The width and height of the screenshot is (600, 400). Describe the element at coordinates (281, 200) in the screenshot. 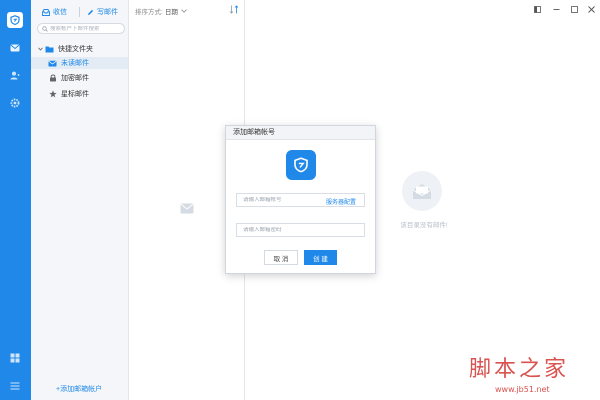

I see `account-input` at that location.